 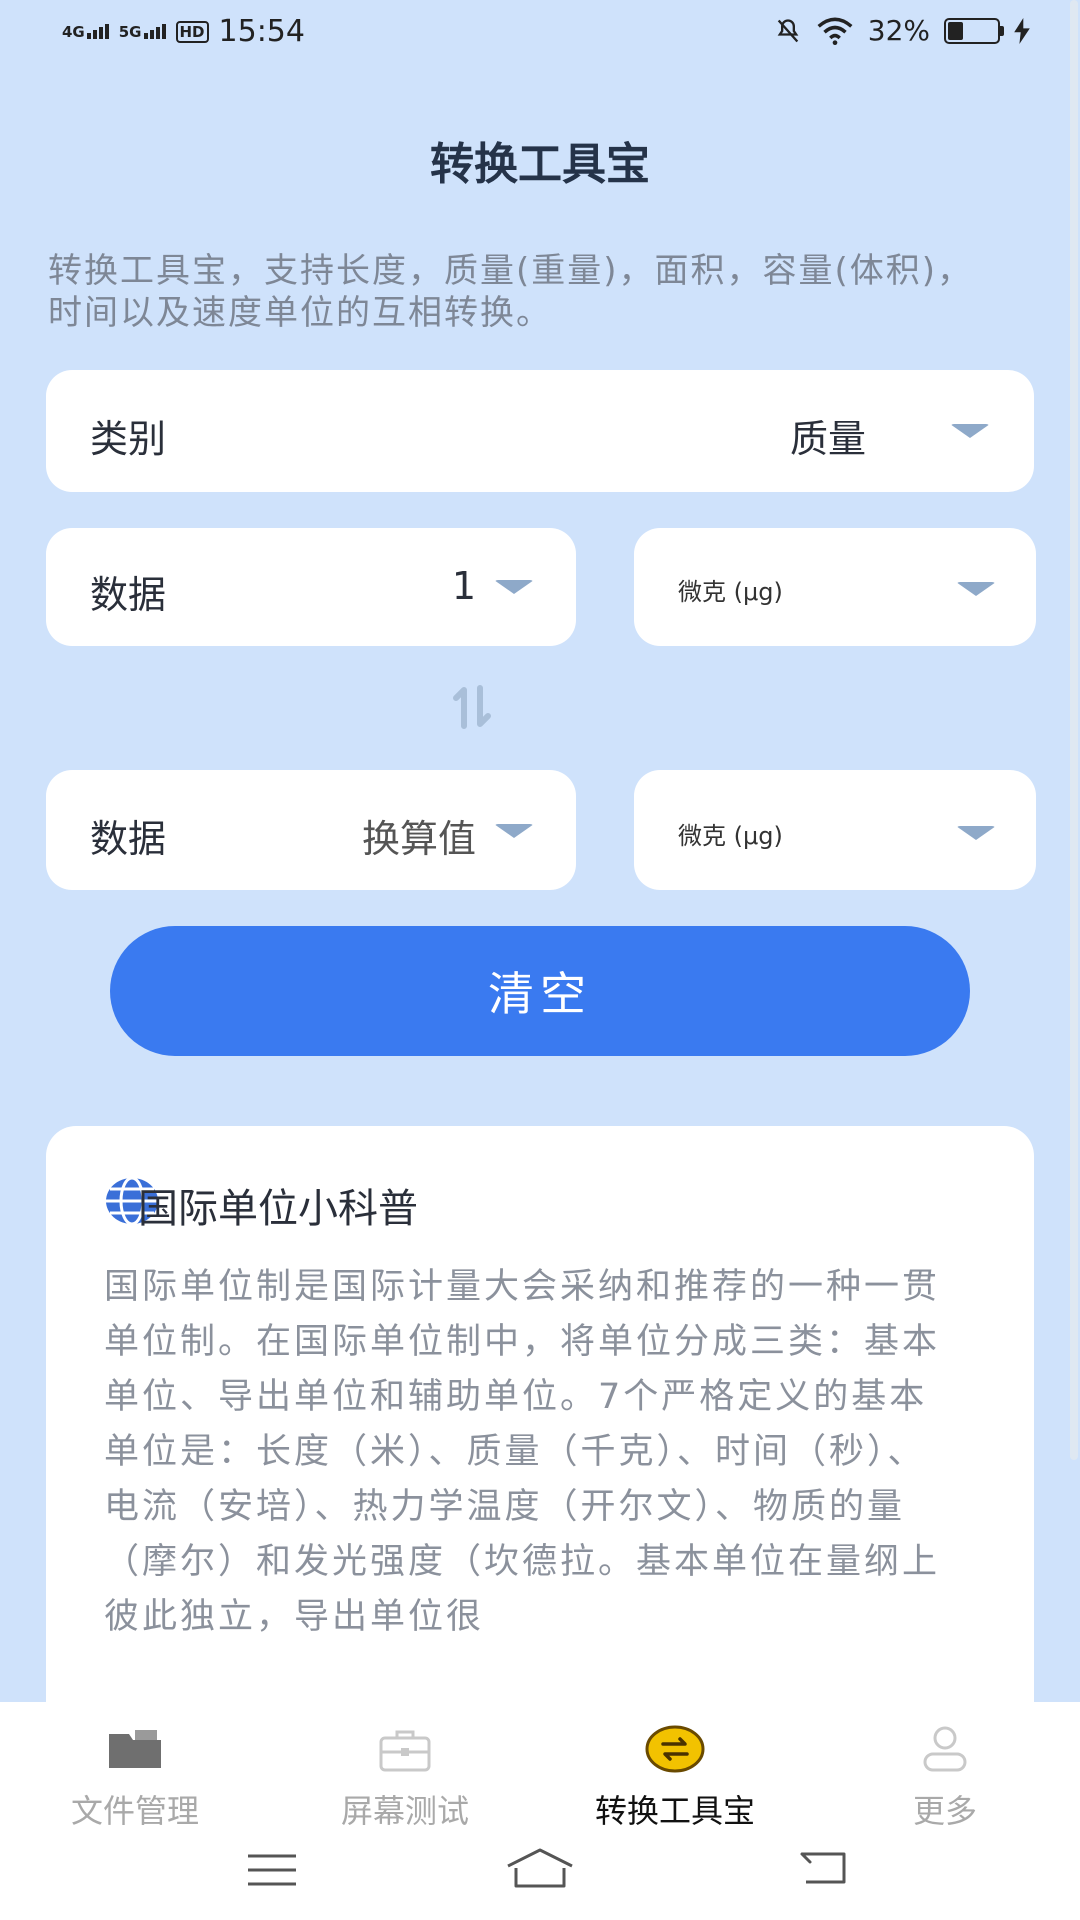 What do you see at coordinates (824, 1868) in the screenshot?
I see `back-icon` at bounding box center [824, 1868].